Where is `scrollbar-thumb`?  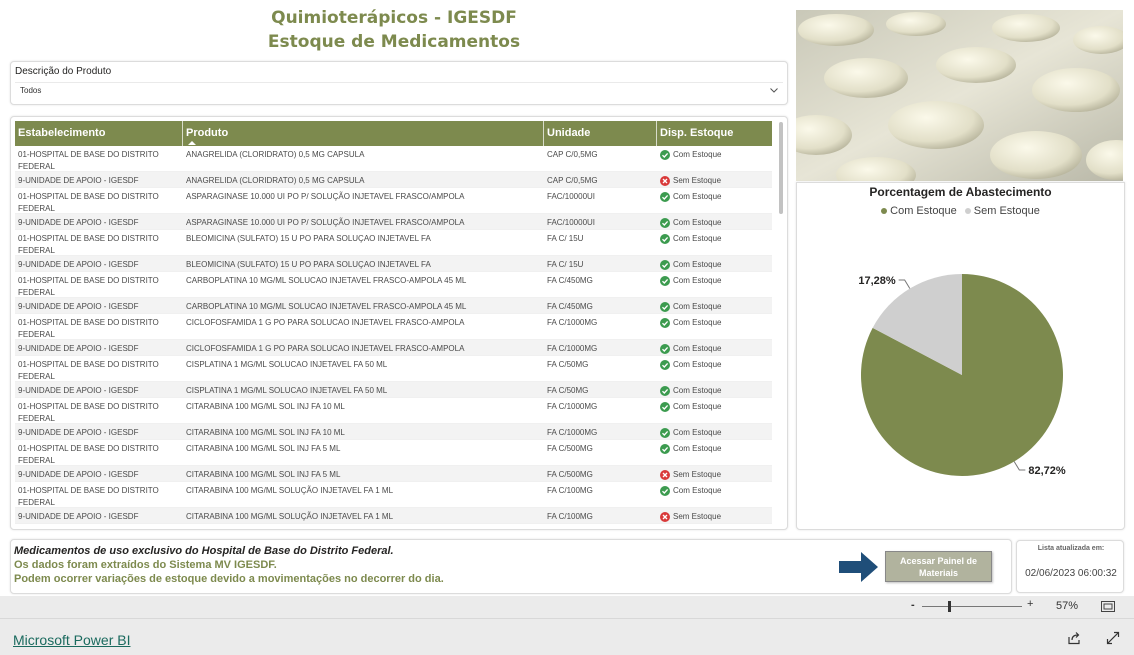
scrollbar-thumb is located at coordinates (781, 168).